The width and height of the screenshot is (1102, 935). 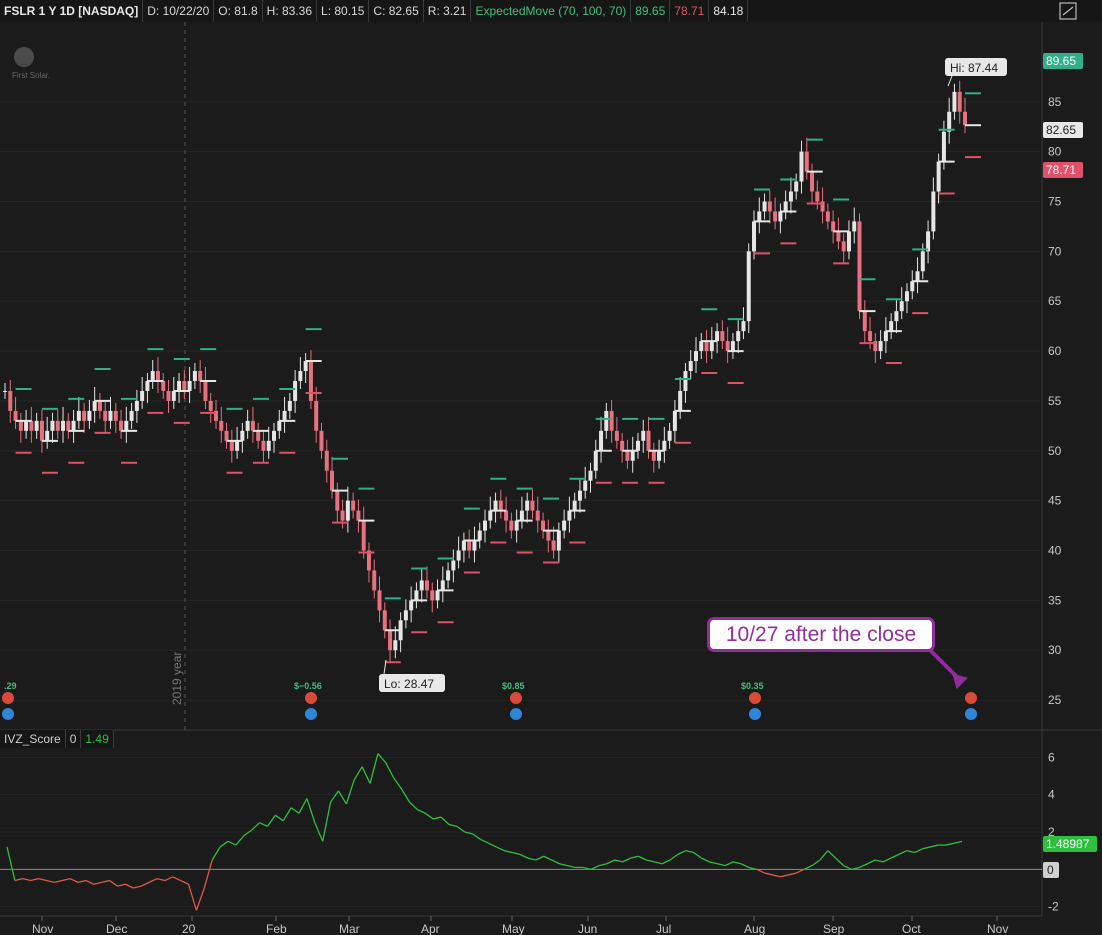 I want to click on study-label: ExpectedMove (70, 100, 70), so click(x=551, y=11).